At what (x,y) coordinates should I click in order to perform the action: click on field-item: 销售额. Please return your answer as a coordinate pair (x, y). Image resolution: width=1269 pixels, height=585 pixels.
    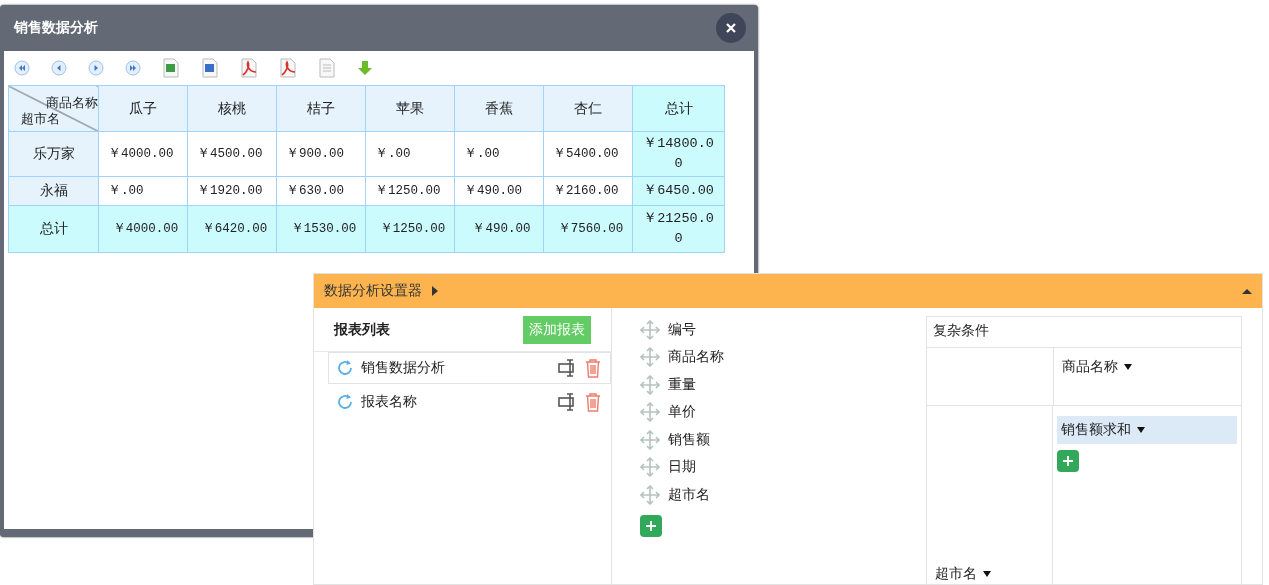
    Looking at the image, I should click on (782, 440).